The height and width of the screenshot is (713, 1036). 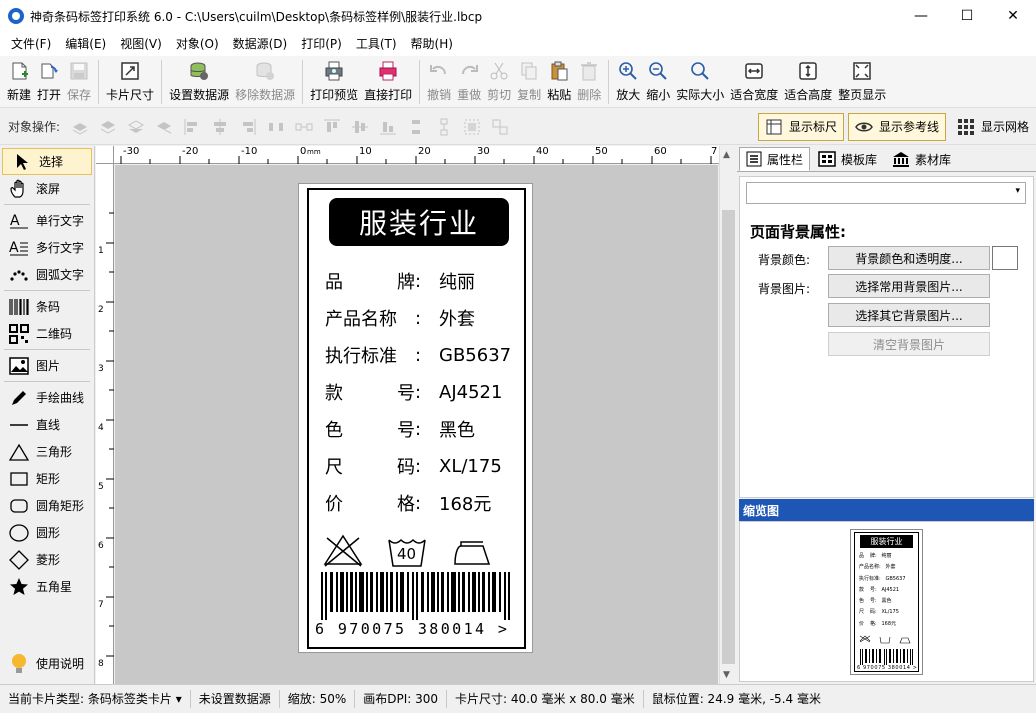 I want to click on paste-button: 粘贴, so click(x=559, y=81).